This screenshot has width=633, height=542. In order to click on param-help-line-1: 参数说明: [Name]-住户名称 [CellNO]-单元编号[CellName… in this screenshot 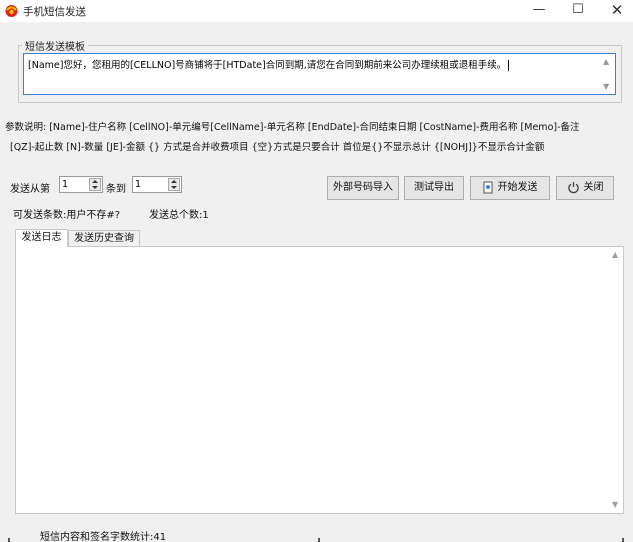, I will do `click(292, 127)`.